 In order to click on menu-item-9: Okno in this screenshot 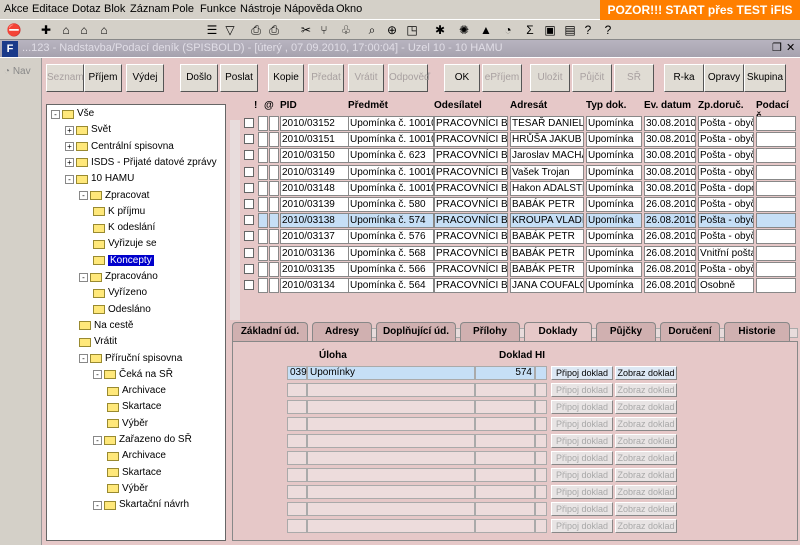, I will do `click(349, 9)`.